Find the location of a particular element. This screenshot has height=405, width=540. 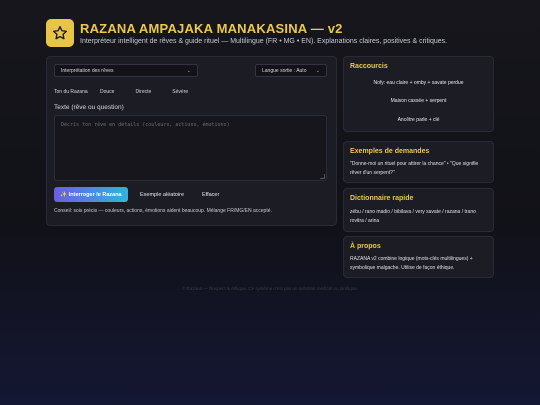

ask-razana-button: ✨ Interroger le Razana is located at coordinates (91, 194).